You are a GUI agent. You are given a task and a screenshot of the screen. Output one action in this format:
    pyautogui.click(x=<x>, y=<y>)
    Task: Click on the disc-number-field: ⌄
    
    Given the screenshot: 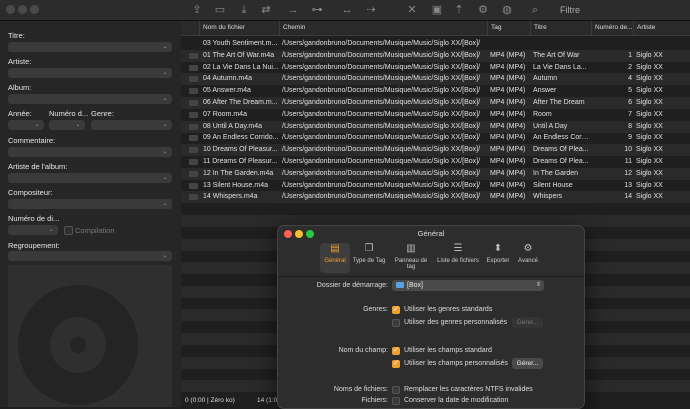 What is the action you would take?
    pyautogui.click(x=33, y=230)
    